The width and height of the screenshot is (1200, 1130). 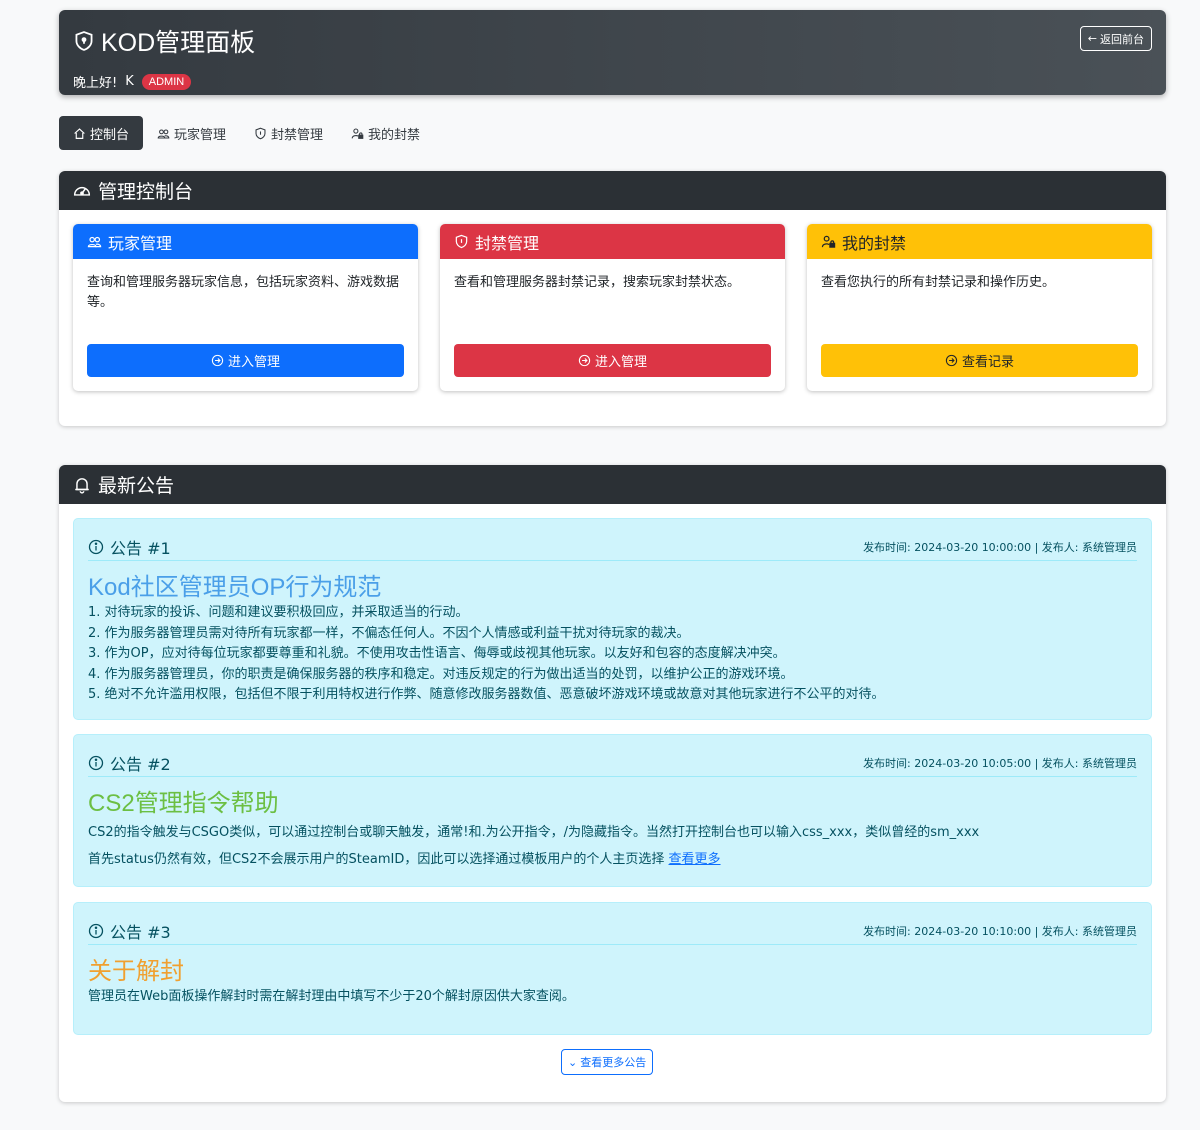 I want to click on arrow-left-icon: ←, so click(x=1092, y=38).